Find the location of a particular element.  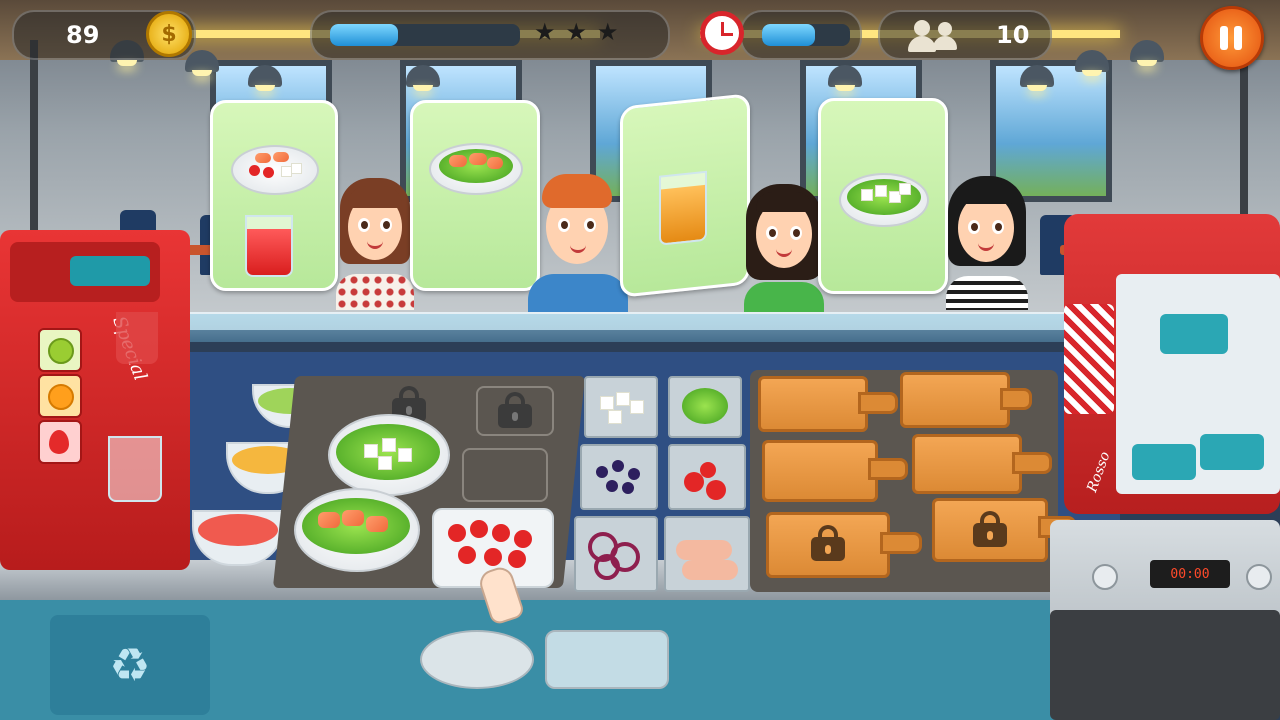

timer is located at coordinates (781, 35).